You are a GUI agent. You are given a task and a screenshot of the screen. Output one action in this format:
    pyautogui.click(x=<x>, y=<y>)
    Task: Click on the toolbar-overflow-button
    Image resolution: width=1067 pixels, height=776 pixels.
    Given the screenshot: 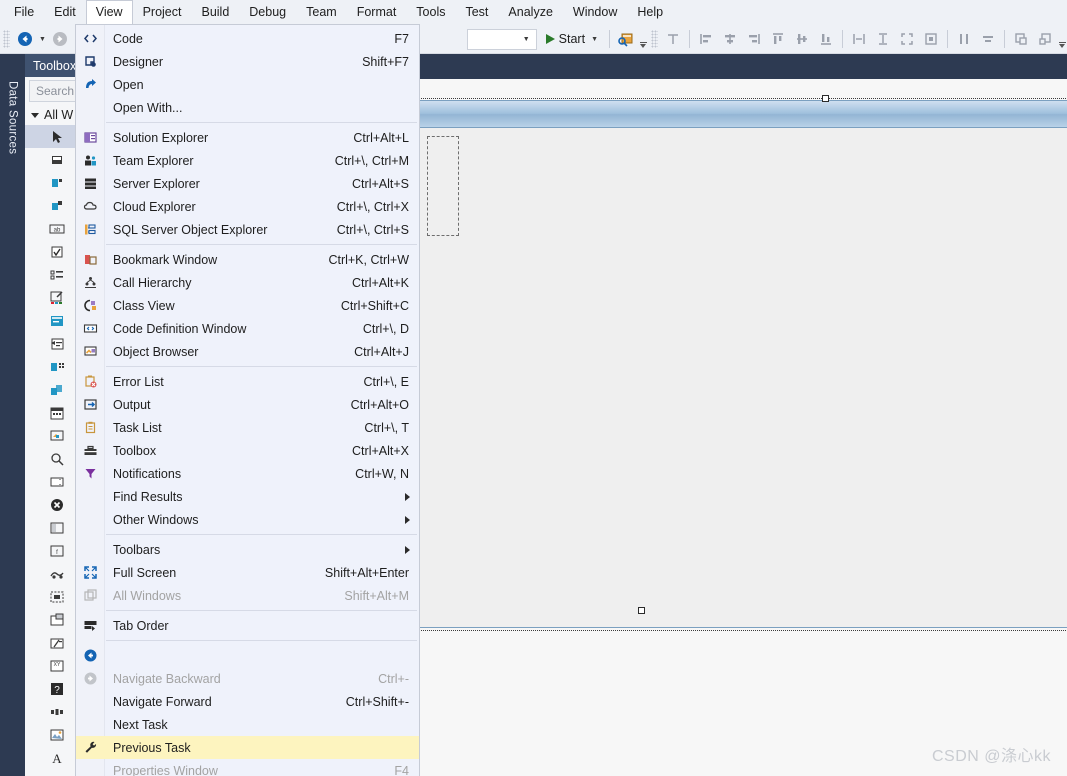 What is the action you would take?
    pyautogui.click(x=643, y=39)
    